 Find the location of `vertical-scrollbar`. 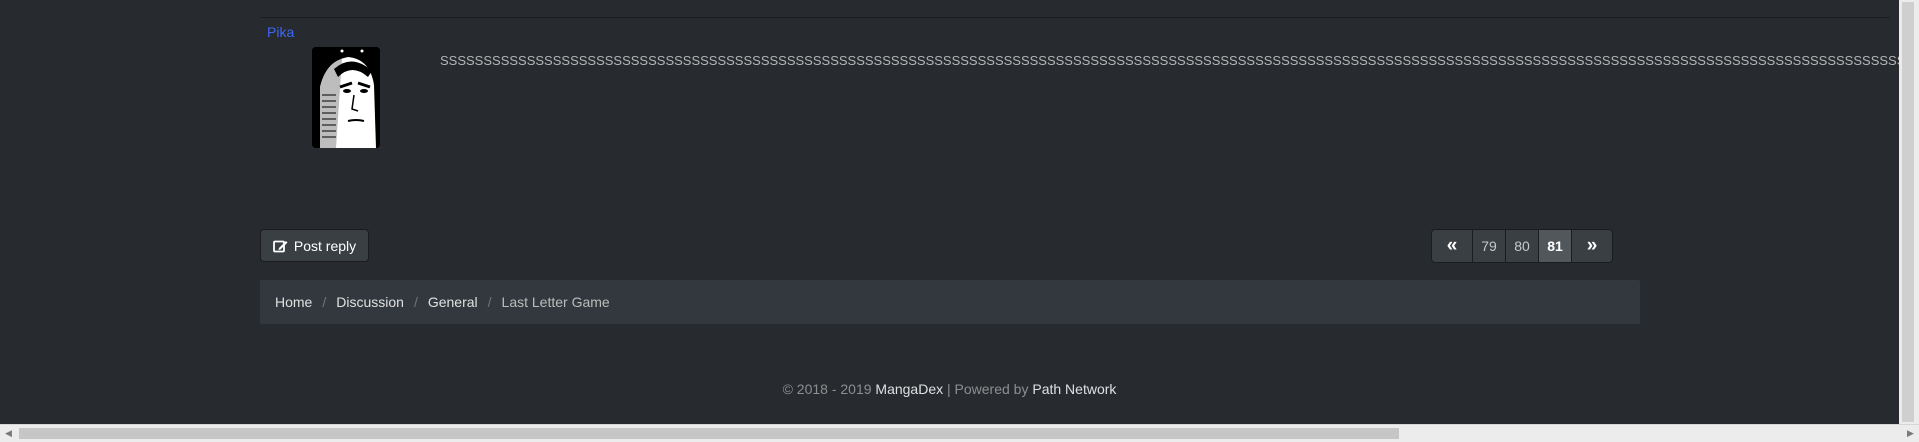

vertical-scrollbar is located at coordinates (1909, 212).